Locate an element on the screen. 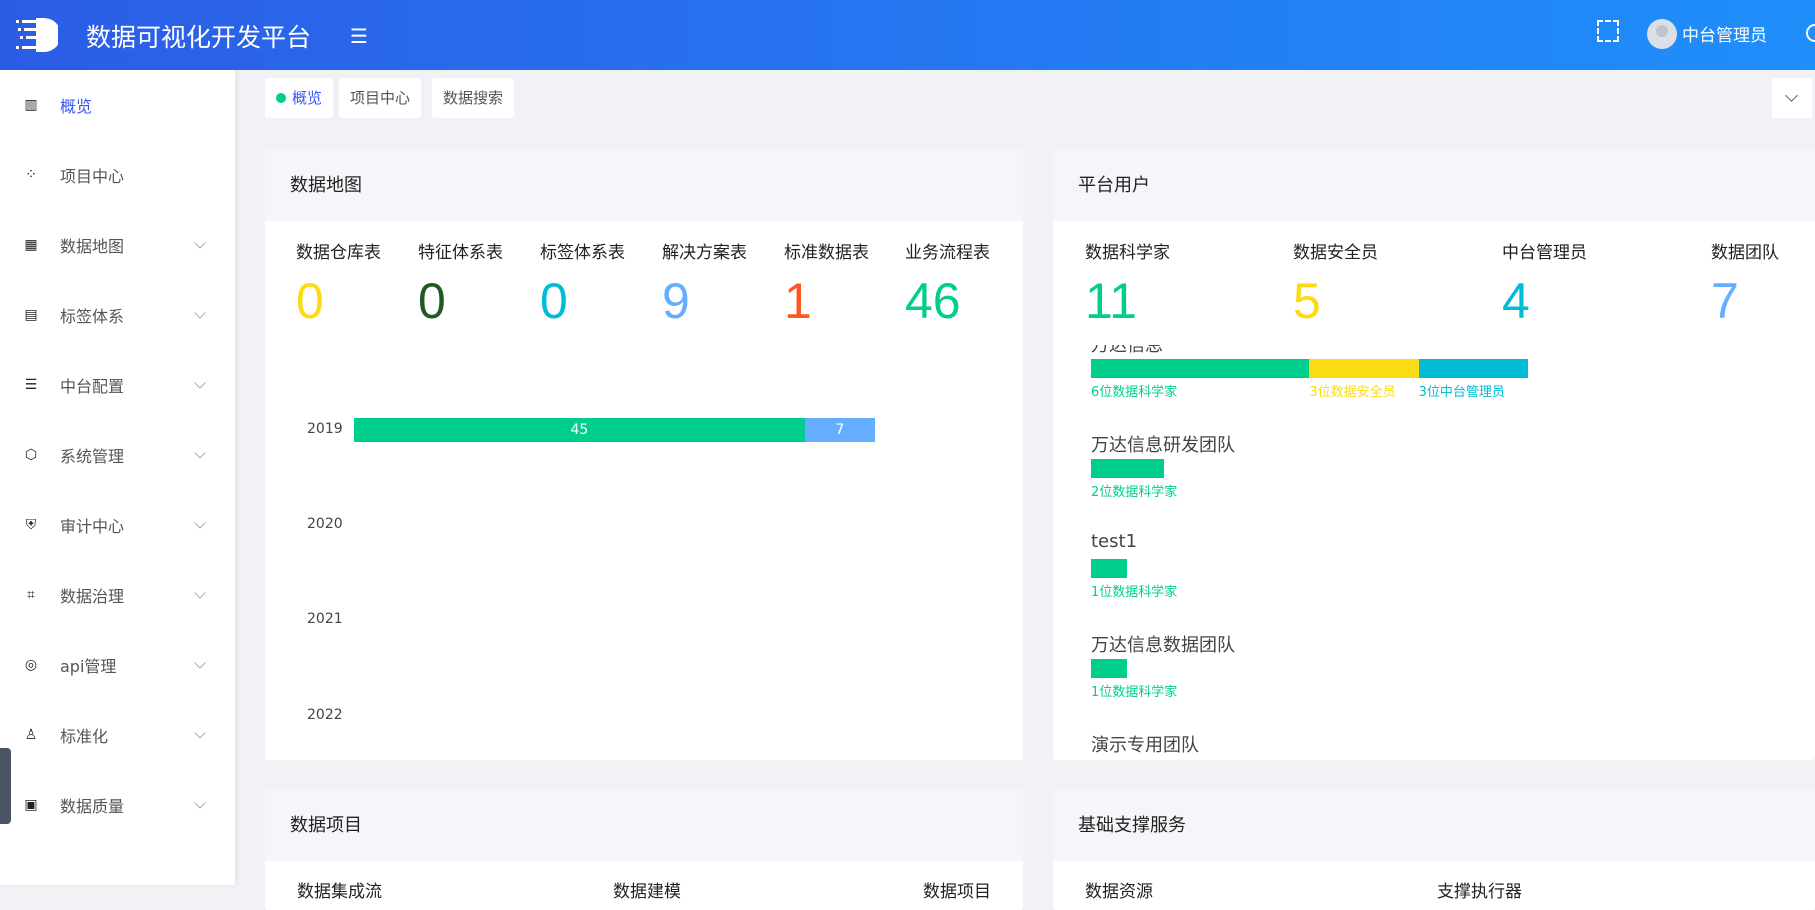 This screenshot has width=1815, height=910. sidebar-item: ⬡ 系统管理 is located at coordinates (117, 455).